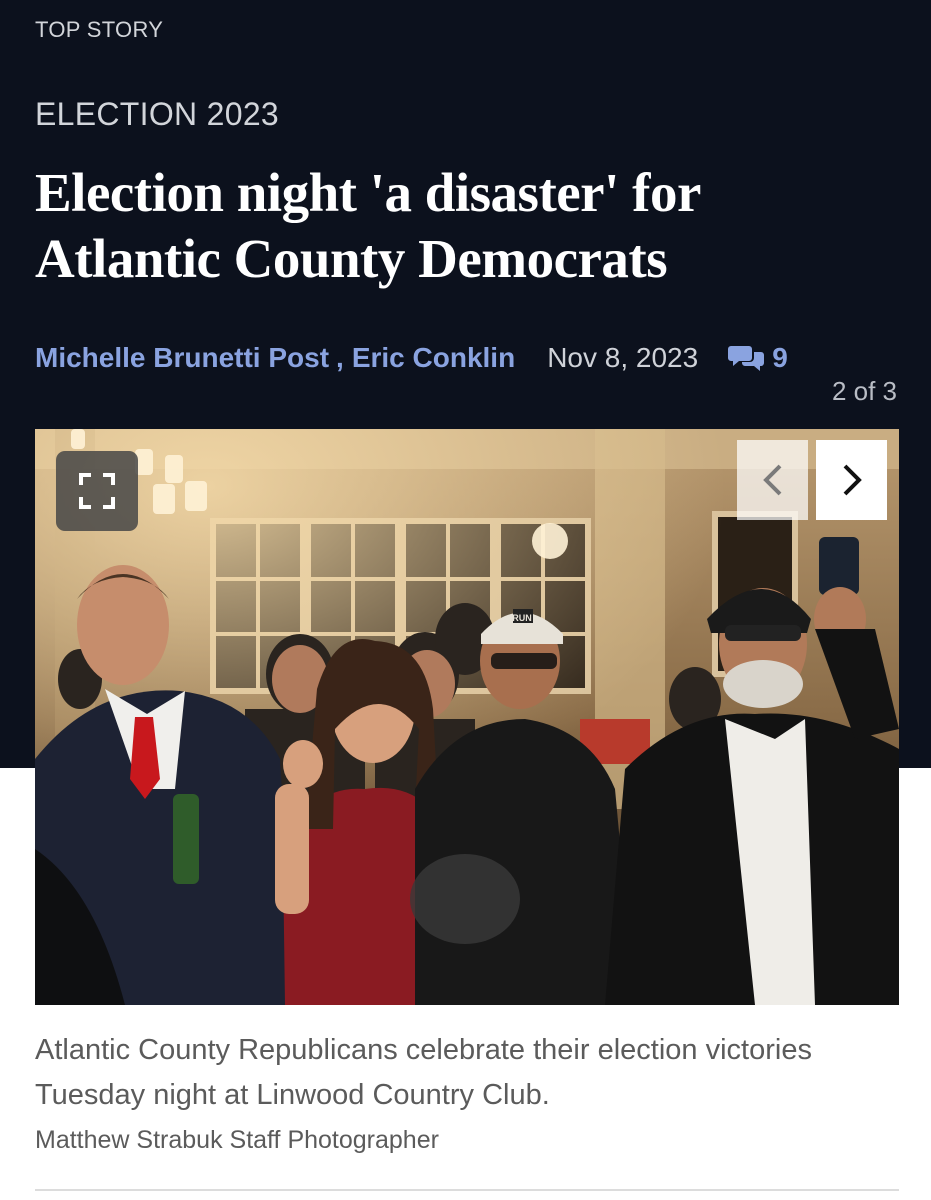 This screenshot has width=931, height=1200. Describe the element at coordinates (157, 114) in the screenshot. I see `section-label: ELECTION 2023` at that location.